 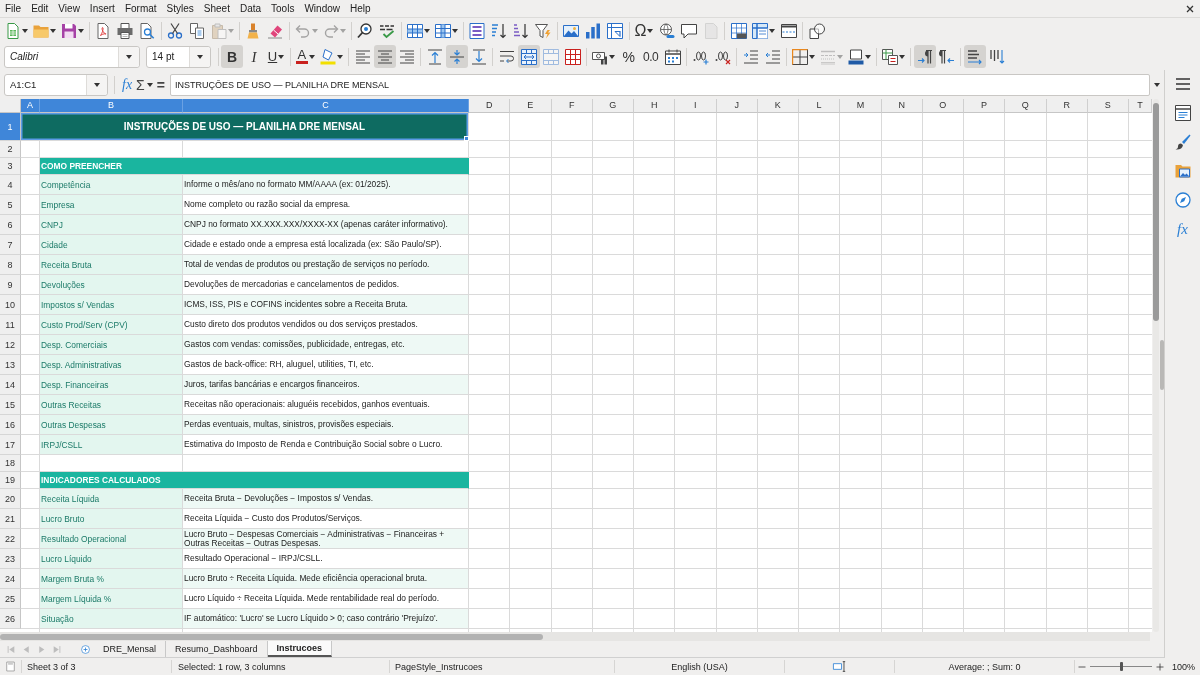 I want to click on menu-item: Window, so click(x=322, y=8).